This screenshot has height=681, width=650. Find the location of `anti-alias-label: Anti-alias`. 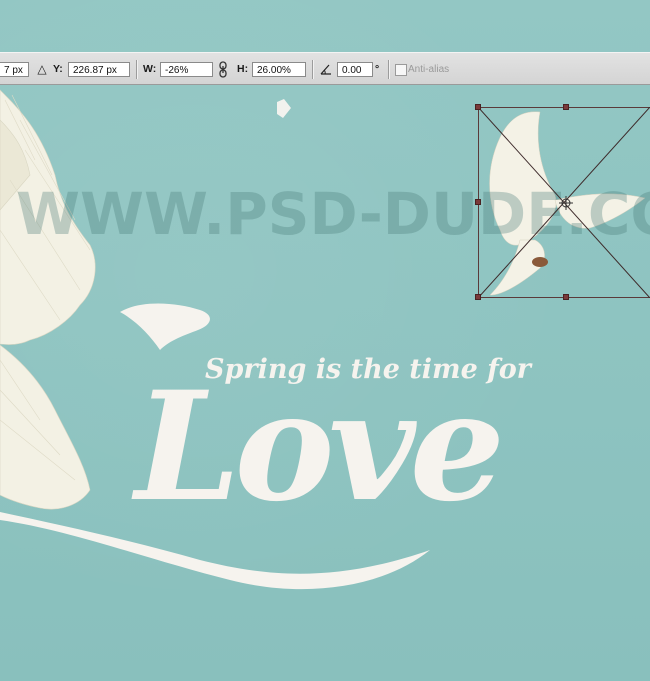

anti-alias-label: Anti-alias is located at coordinates (429, 69).